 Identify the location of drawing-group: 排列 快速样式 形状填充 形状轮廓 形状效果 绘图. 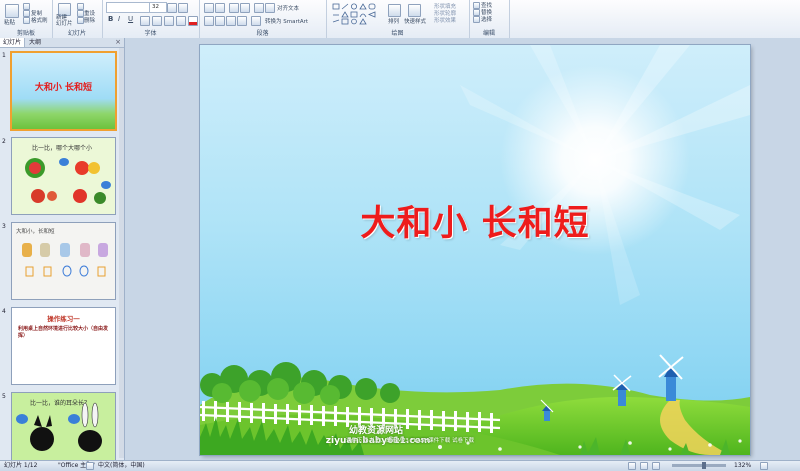
(398, 19).